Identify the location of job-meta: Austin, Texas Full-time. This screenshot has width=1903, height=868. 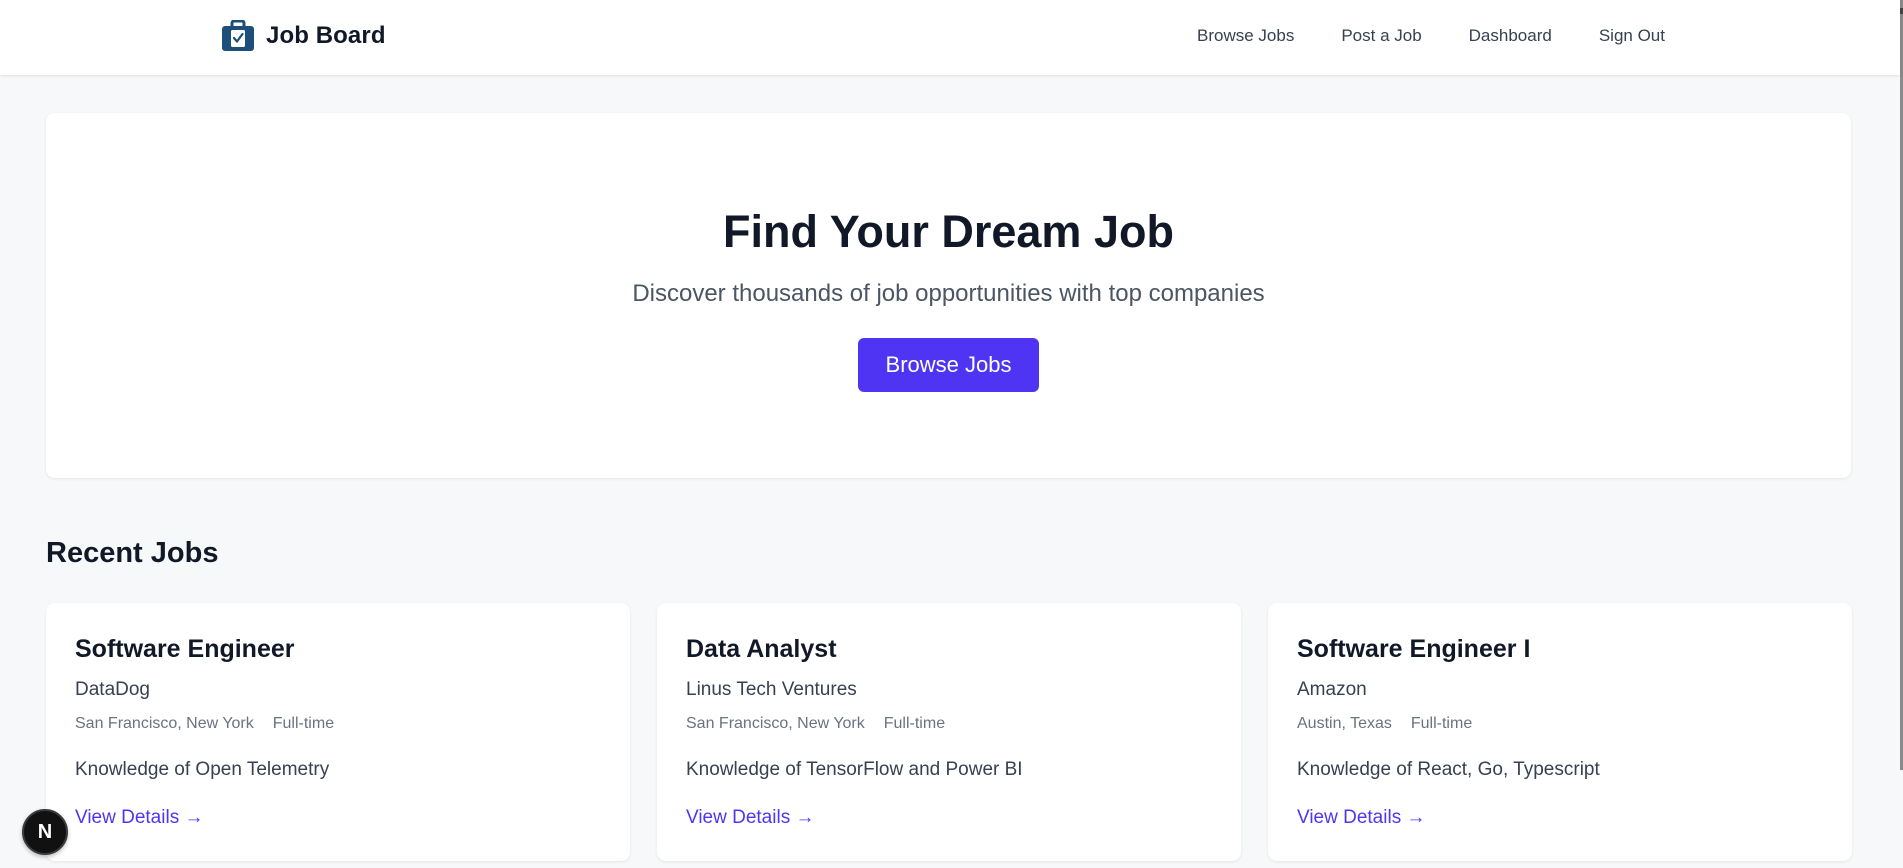
(1384, 724).